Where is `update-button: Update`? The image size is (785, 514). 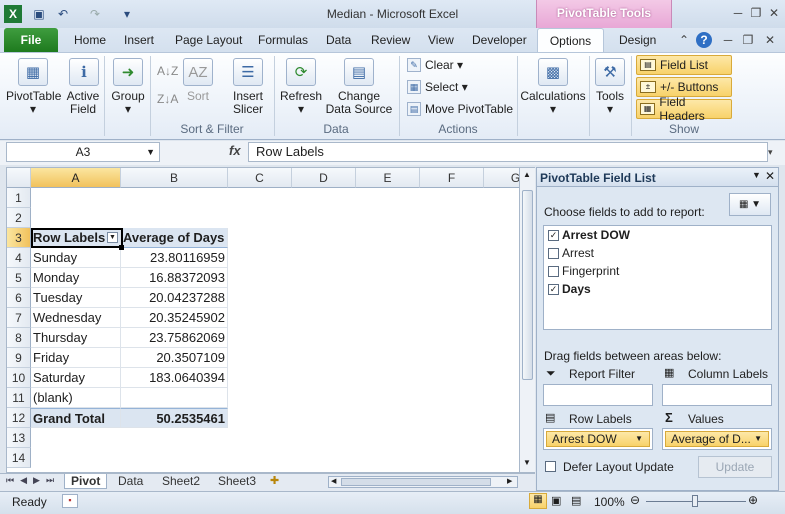
update-button: Update is located at coordinates (735, 467).